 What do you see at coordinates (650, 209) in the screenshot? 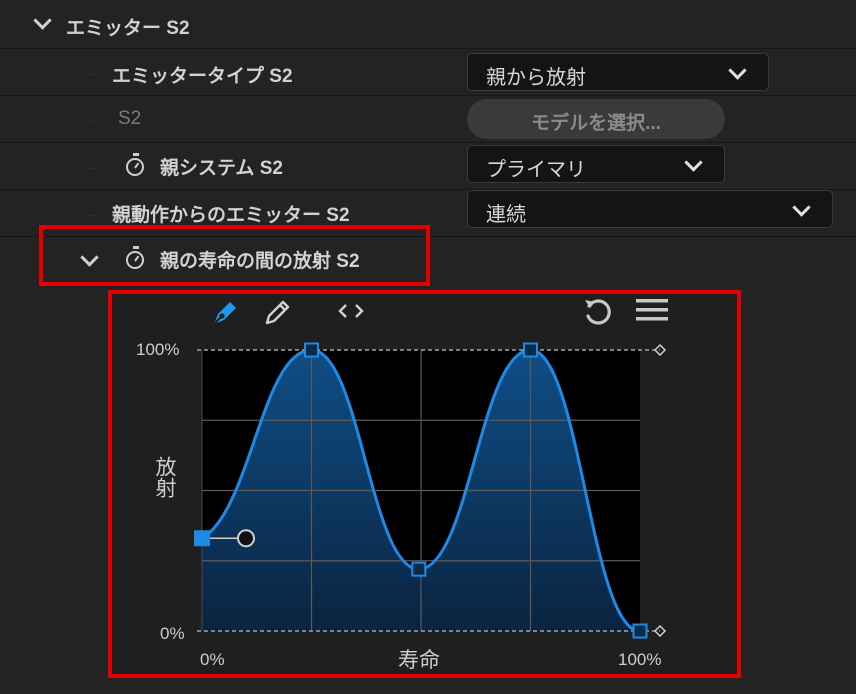
I see `parent-motion-dropdown: 連続` at bounding box center [650, 209].